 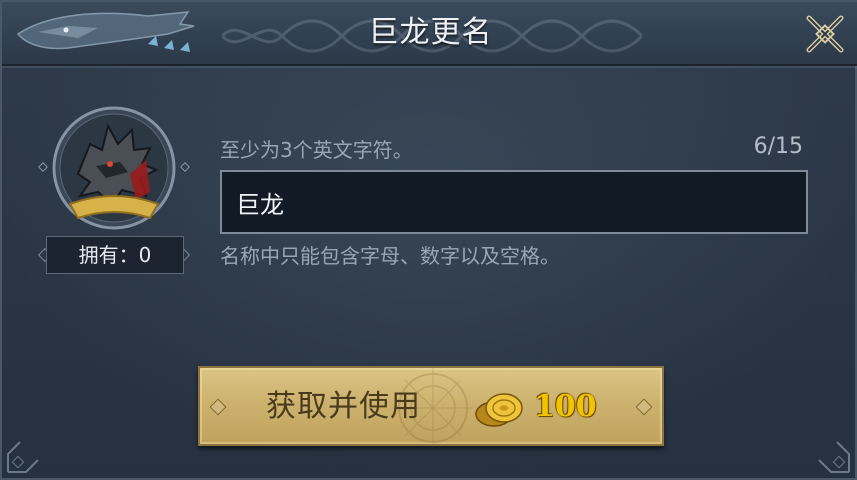 I want to click on name-length-hint: 至少为3个英文字符。, so click(x=316, y=150).